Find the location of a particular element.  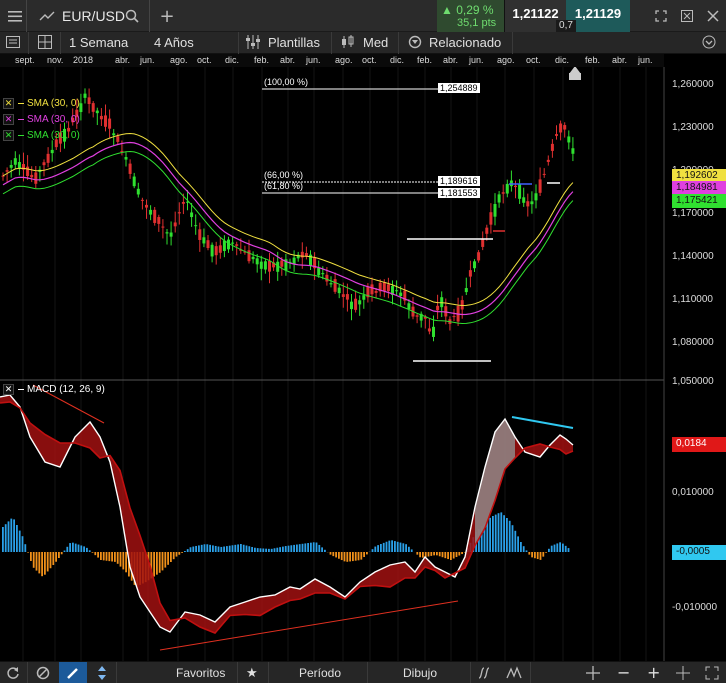

fullscreen-icon is located at coordinates (712, 674).